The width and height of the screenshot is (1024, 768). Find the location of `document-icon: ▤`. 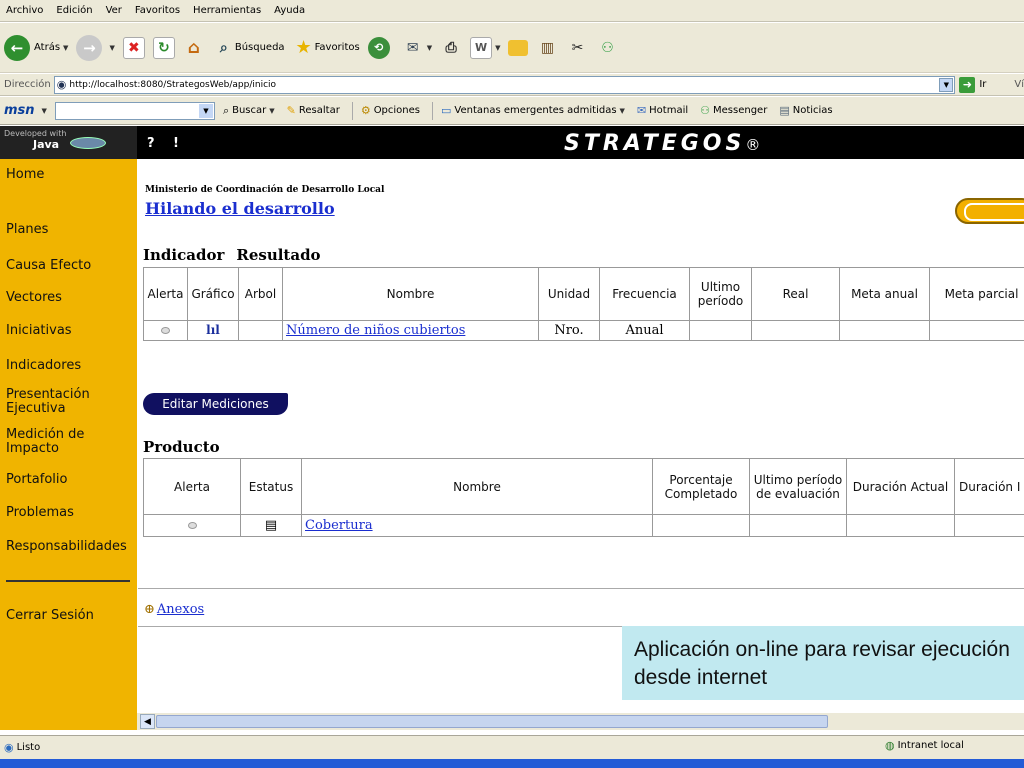

document-icon: ▤ is located at coordinates (271, 525).